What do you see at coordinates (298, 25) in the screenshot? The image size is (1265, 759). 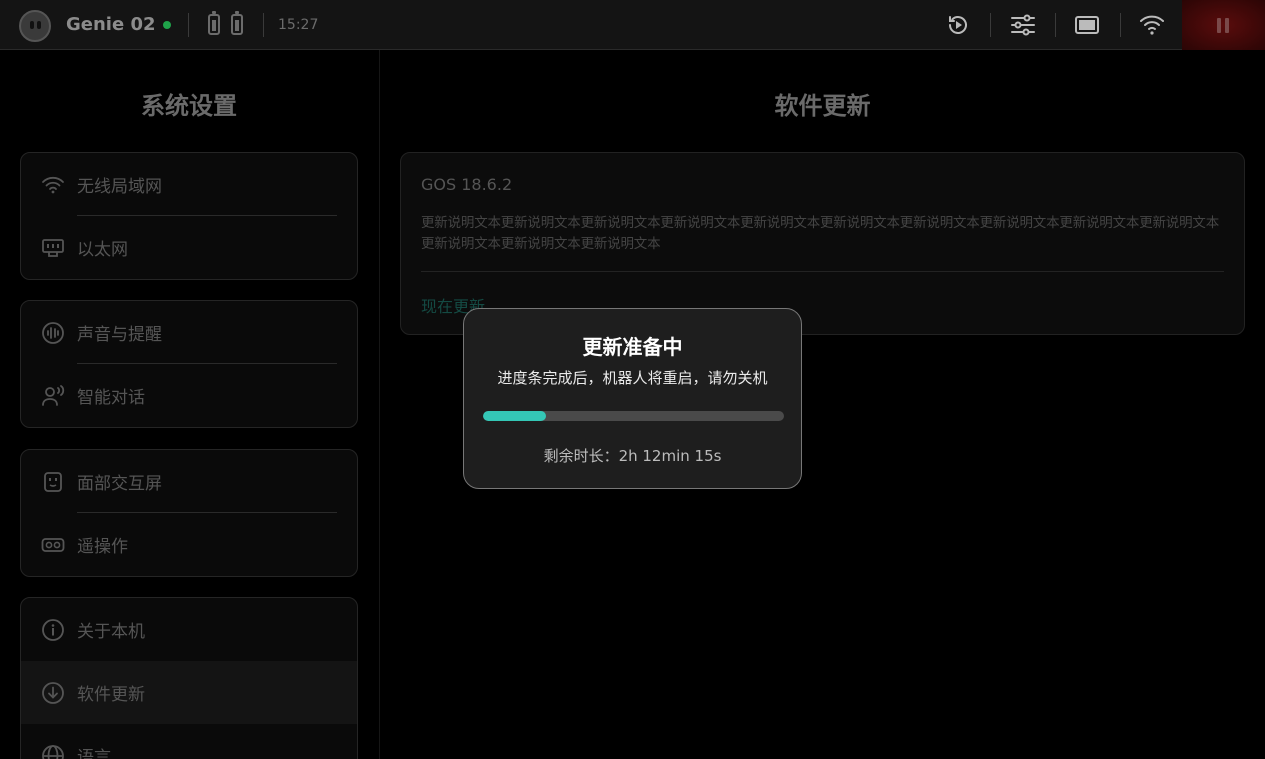 I see `clock-time: 15:27` at bounding box center [298, 25].